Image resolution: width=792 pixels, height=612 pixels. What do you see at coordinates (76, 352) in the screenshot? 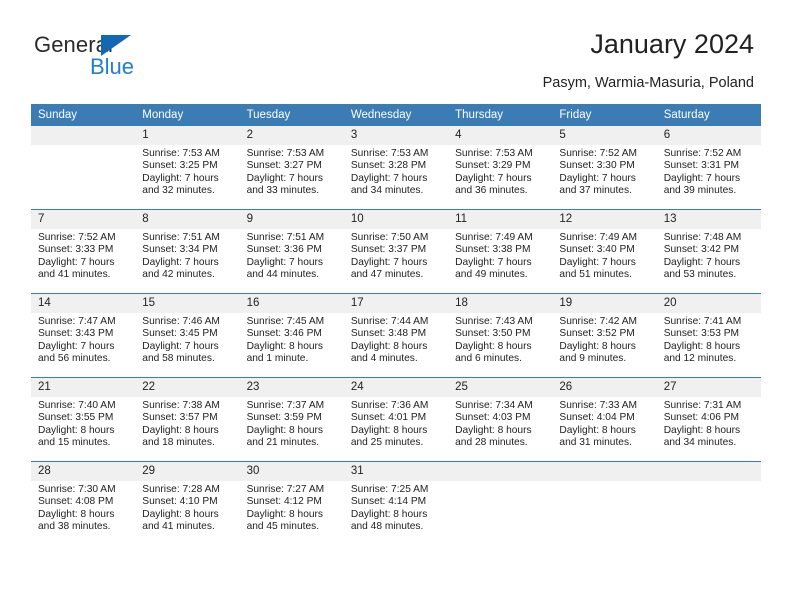
I see `daylight-text: Daylight: 7 hours and 56 minutes.` at bounding box center [76, 352].